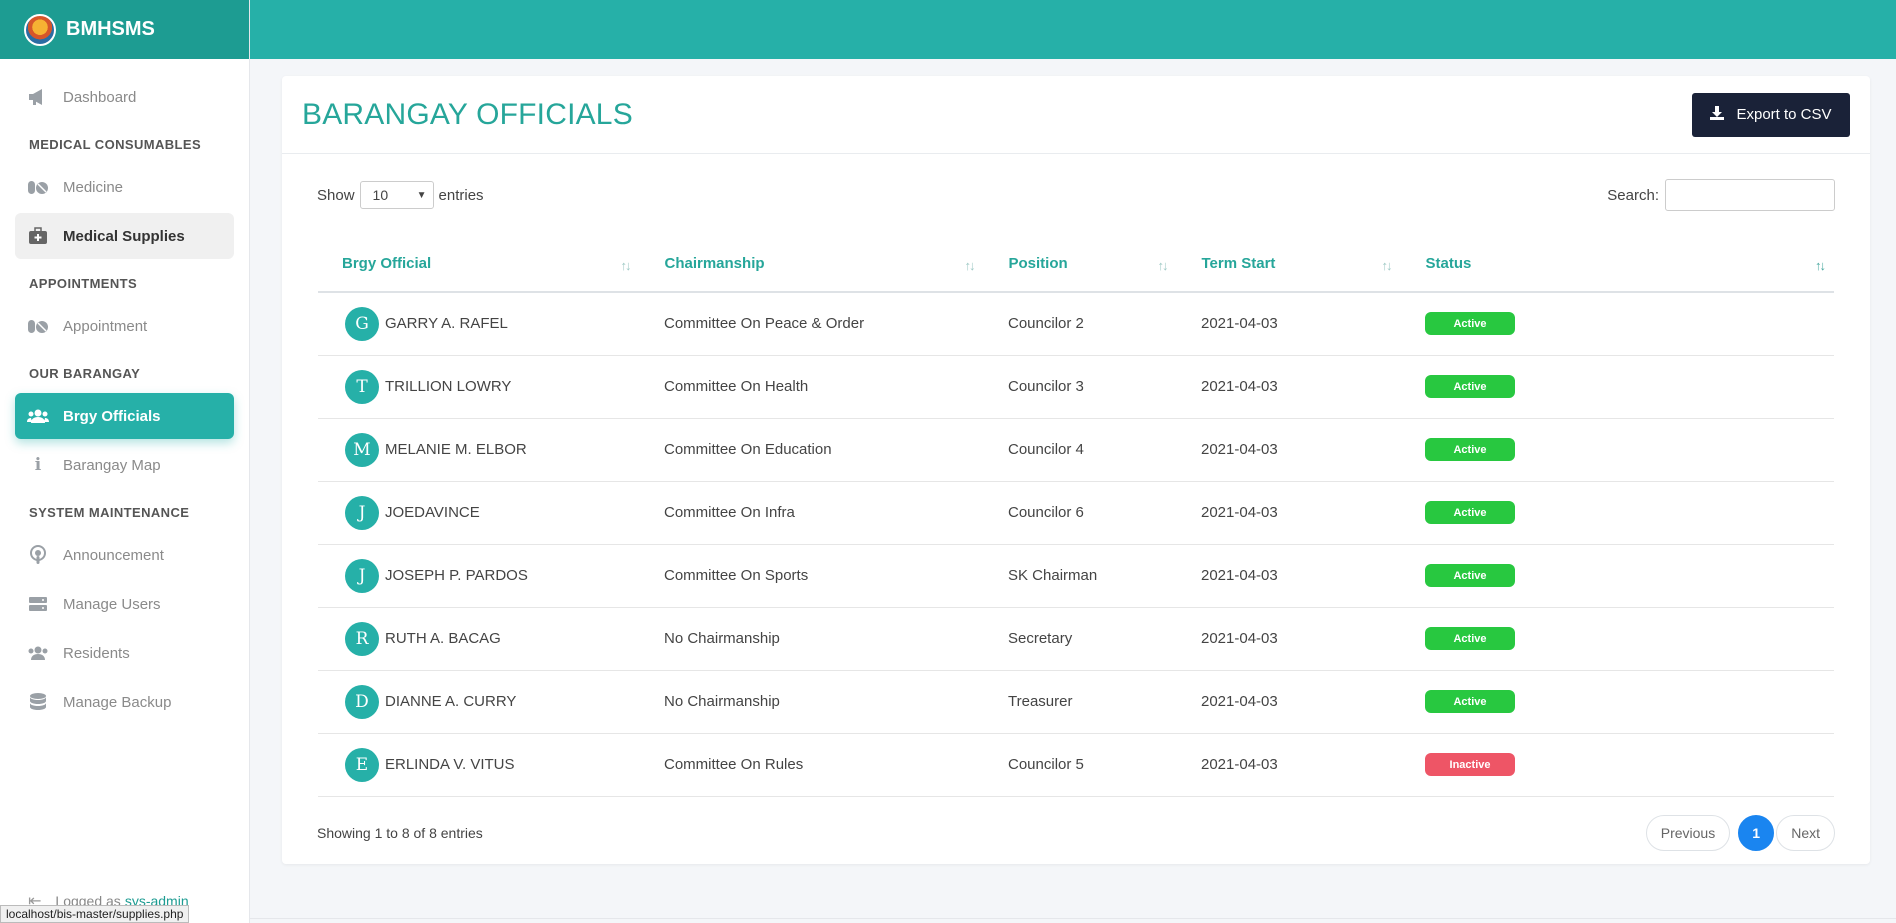  Describe the element at coordinates (1080, 387) in the screenshot. I see `cell-position: Councilor 3` at that location.